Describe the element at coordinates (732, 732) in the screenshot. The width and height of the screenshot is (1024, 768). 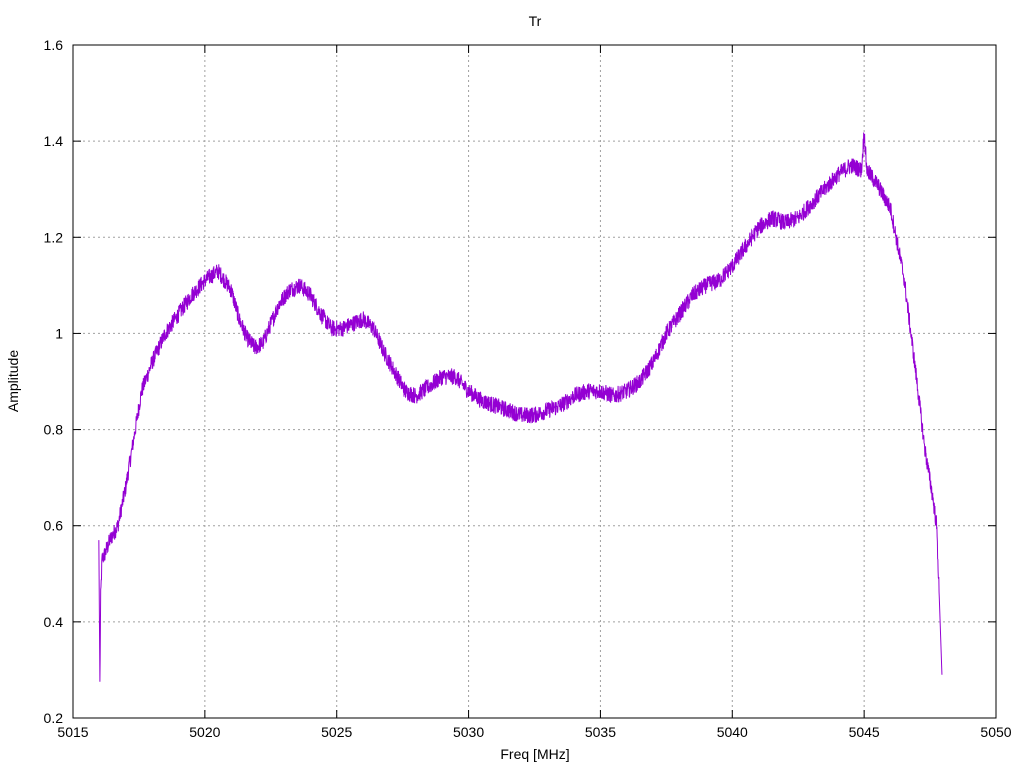
I see `x-tick-label: 5040` at that location.